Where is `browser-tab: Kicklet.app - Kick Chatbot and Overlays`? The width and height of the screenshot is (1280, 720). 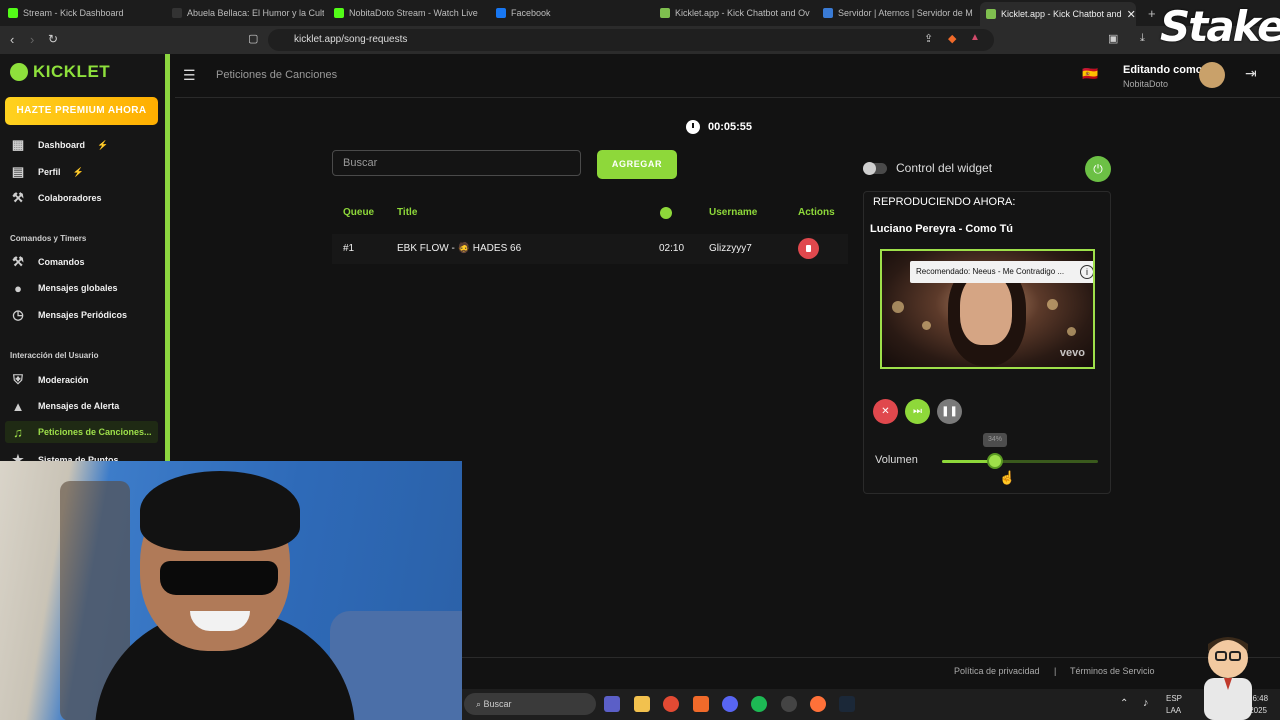 browser-tab: Kicklet.app - Kick Chatbot and Overlays is located at coordinates (732, 13).